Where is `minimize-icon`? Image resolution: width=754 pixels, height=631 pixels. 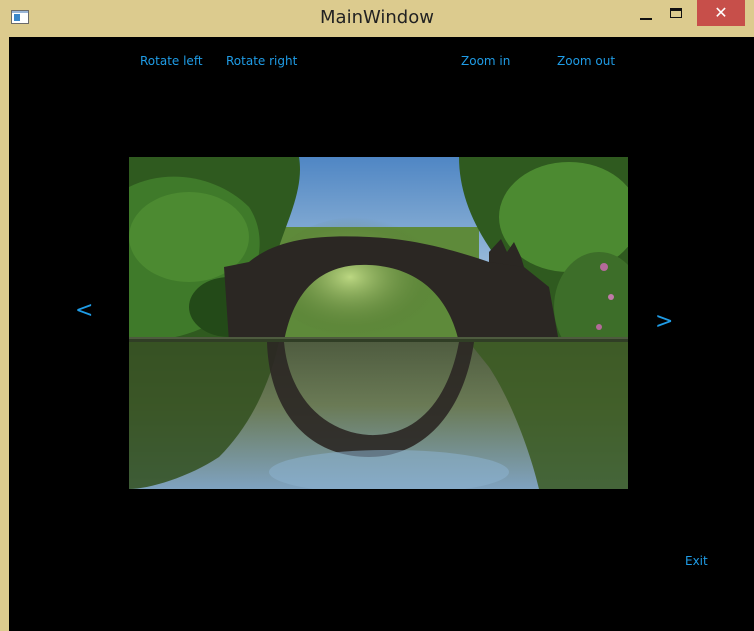
minimize-icon is located at coordinates (647, 15).